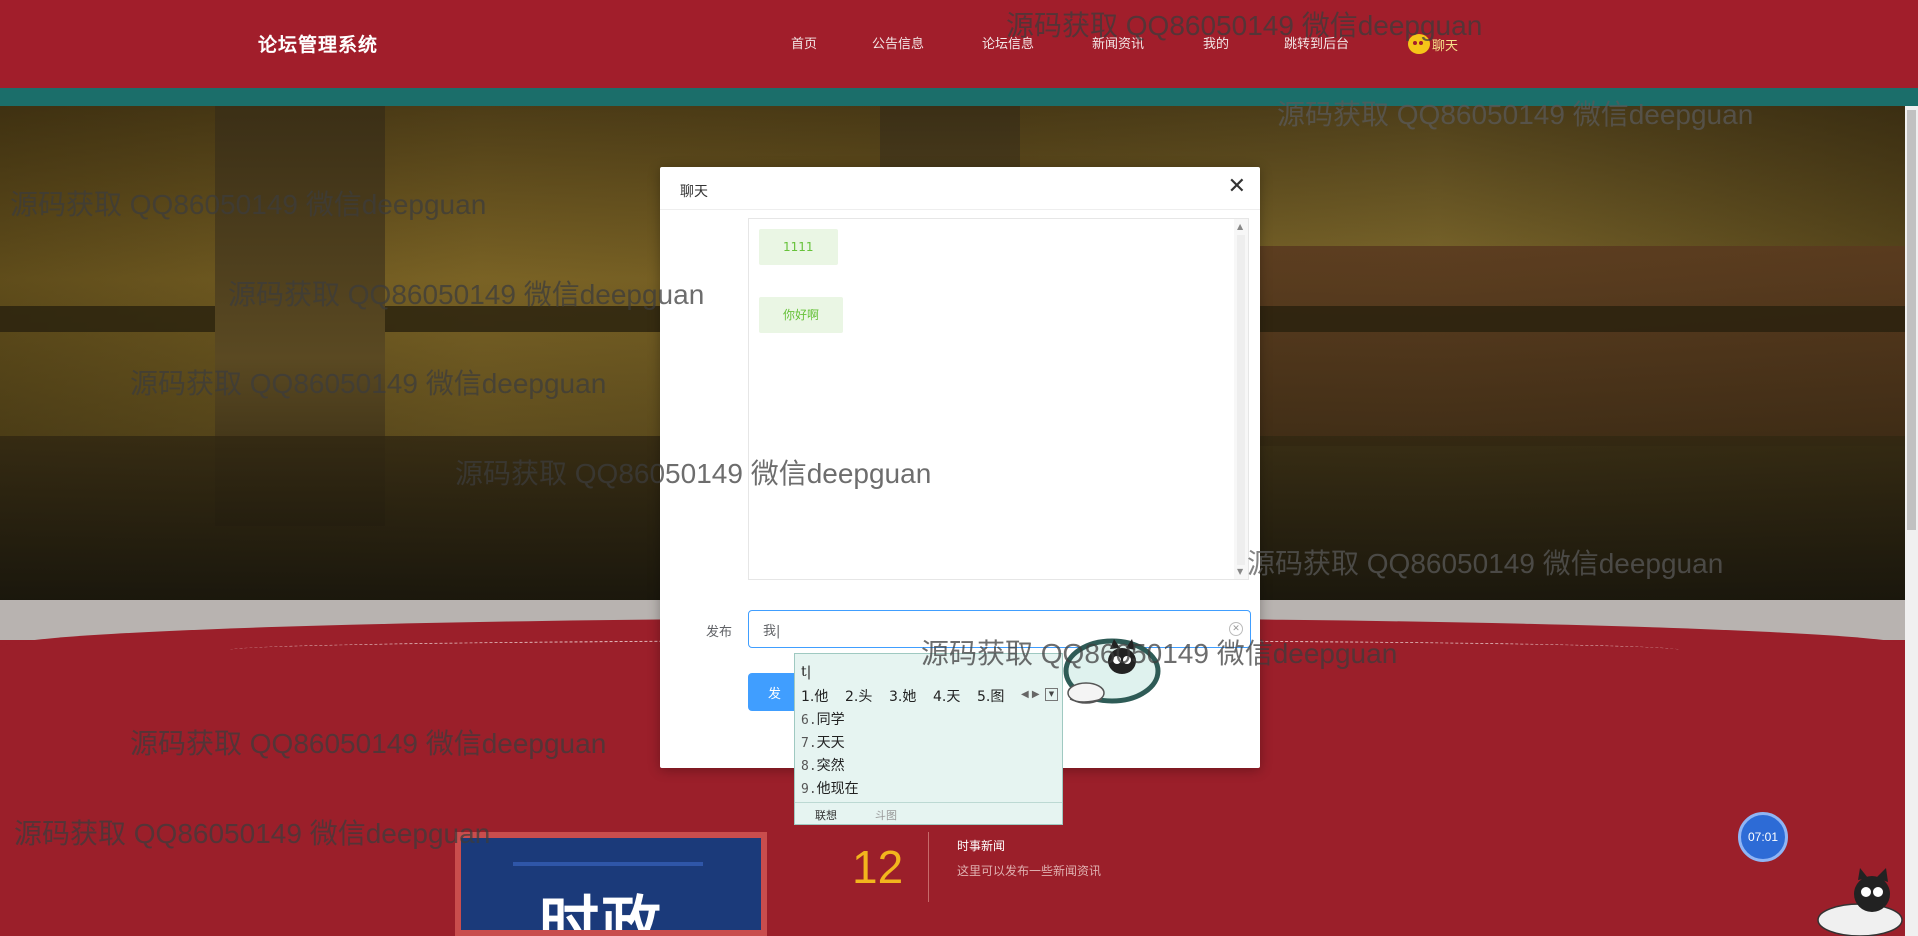  Describe the element at coordinates (821, 697) in the screenshot. I see `ime-candidate-text: 他` at that location.